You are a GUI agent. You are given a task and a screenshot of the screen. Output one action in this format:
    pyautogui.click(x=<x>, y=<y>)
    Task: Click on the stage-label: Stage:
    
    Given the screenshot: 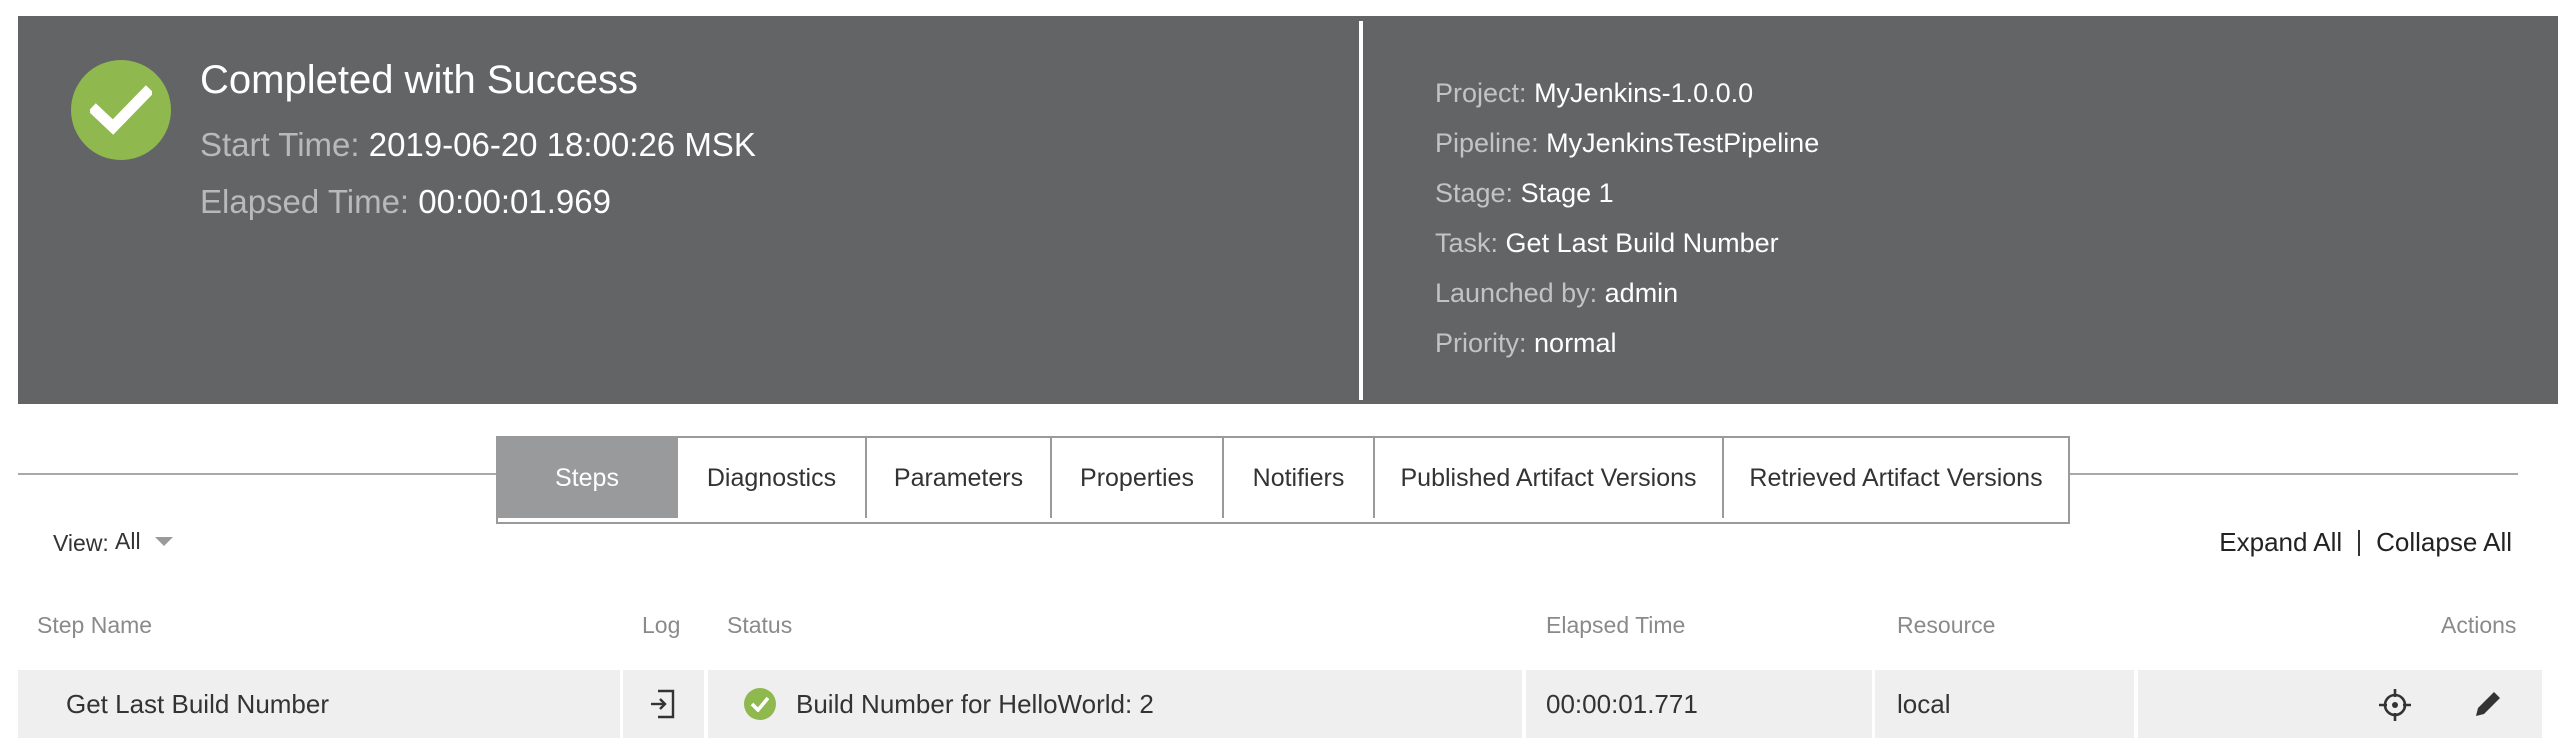 What is the action you would take?
    pyautogui.click(x=1474, y=193)
    